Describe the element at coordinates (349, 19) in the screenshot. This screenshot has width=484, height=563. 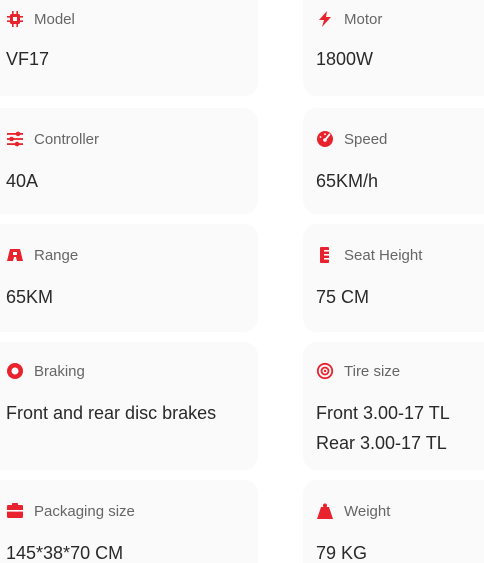
I see `spec-label-motor: Motor` at that location.